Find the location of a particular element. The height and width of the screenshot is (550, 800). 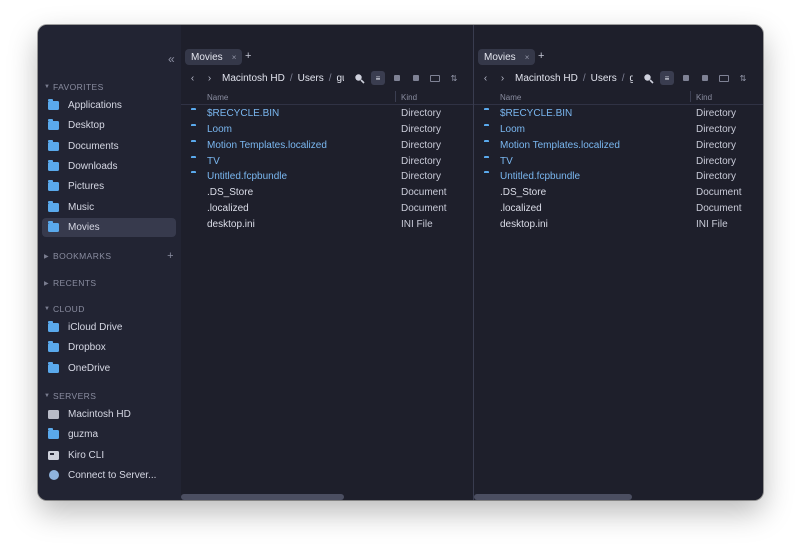

sidebar-item-applications: Applications is located at coordinates (109, 105).